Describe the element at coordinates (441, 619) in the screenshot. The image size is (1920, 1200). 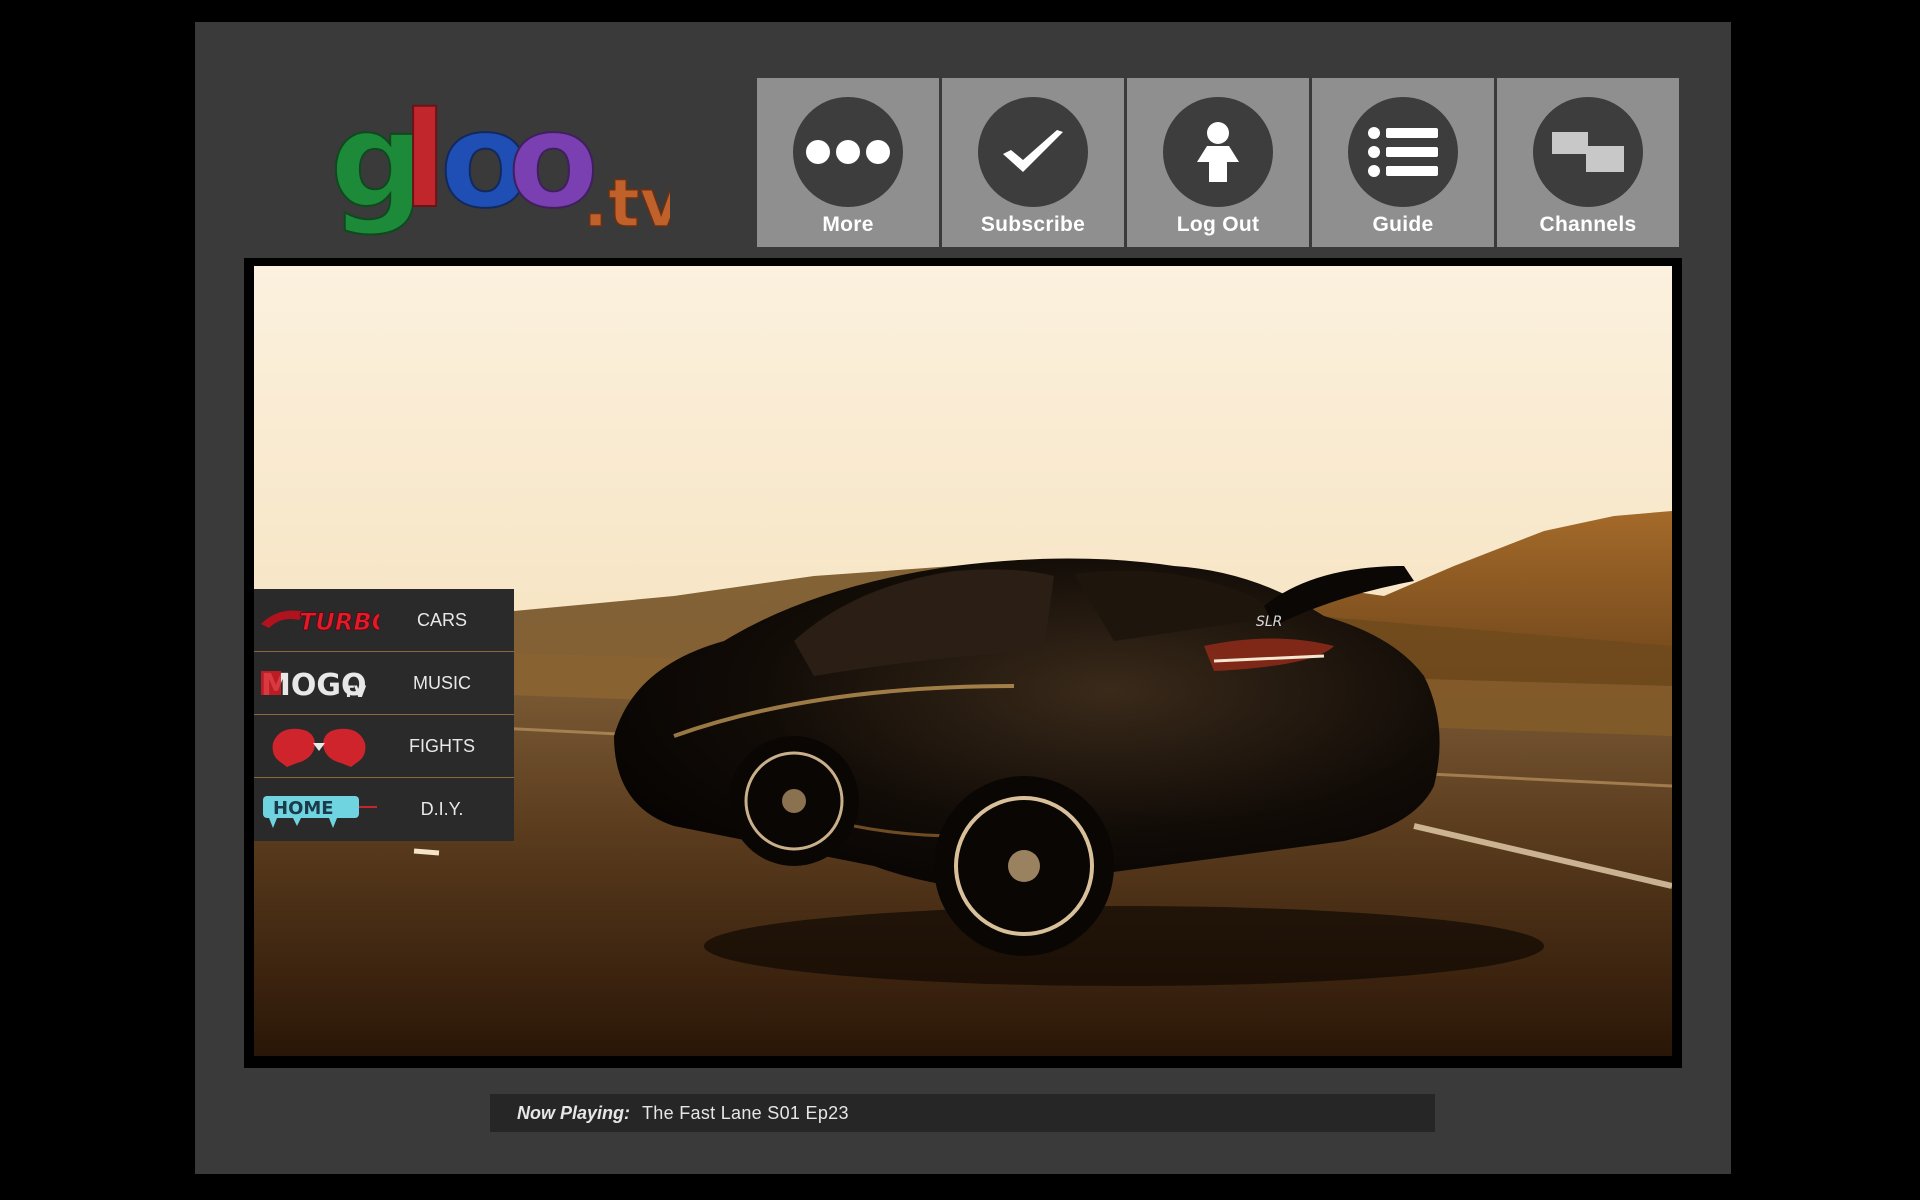
I see `channel-name: CARS` at that location.